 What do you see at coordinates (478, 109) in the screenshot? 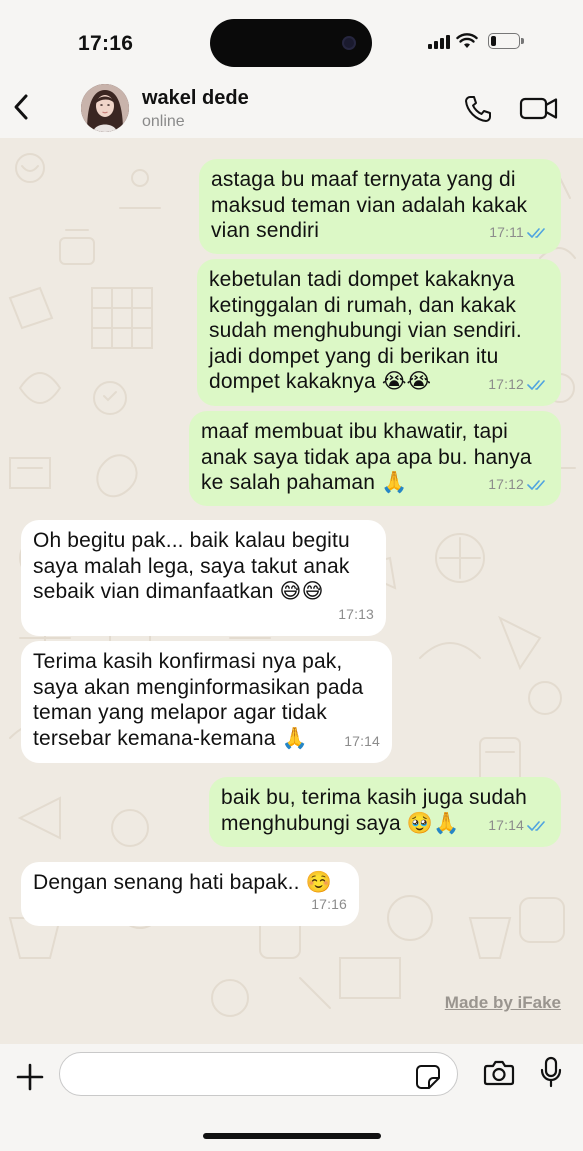
I see `phone-icon` at bounding box center [478, 109].